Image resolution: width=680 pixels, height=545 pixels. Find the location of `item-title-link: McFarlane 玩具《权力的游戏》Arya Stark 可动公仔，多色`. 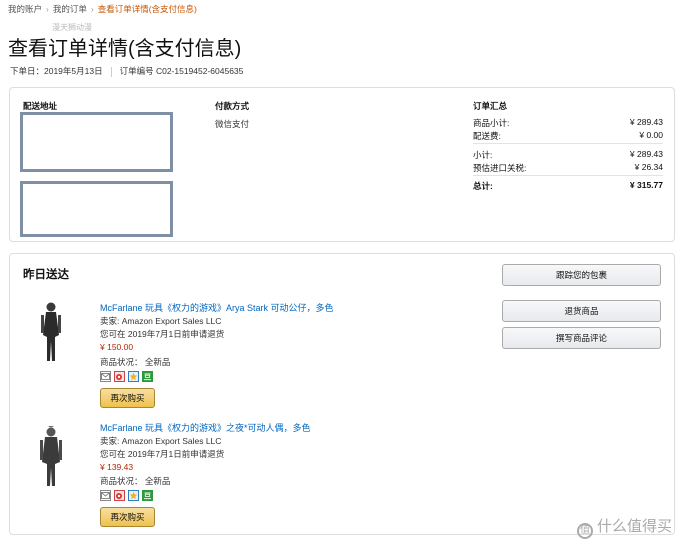

item-title-link: McFarlane 玩具《权力的游戏》Arya Stark 可动公仔，多色 is located at coordinates (217, 307).